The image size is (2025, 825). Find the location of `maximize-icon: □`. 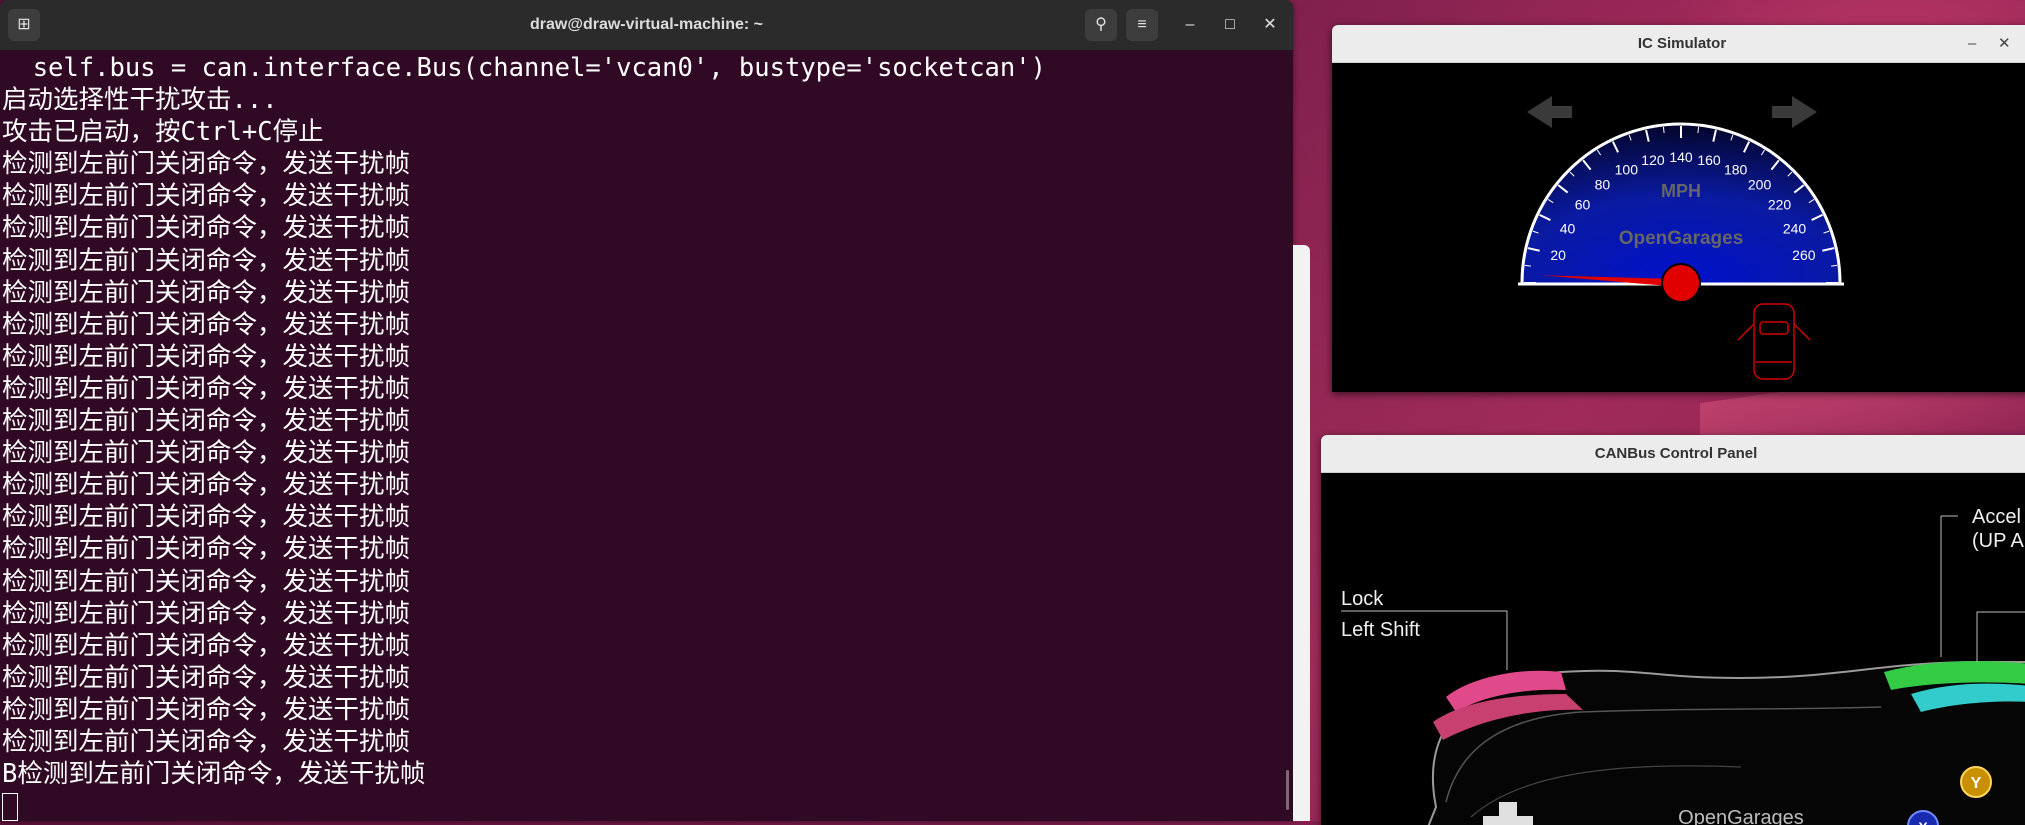

maximize-icon: □ is located at coordinates (1230, 24).